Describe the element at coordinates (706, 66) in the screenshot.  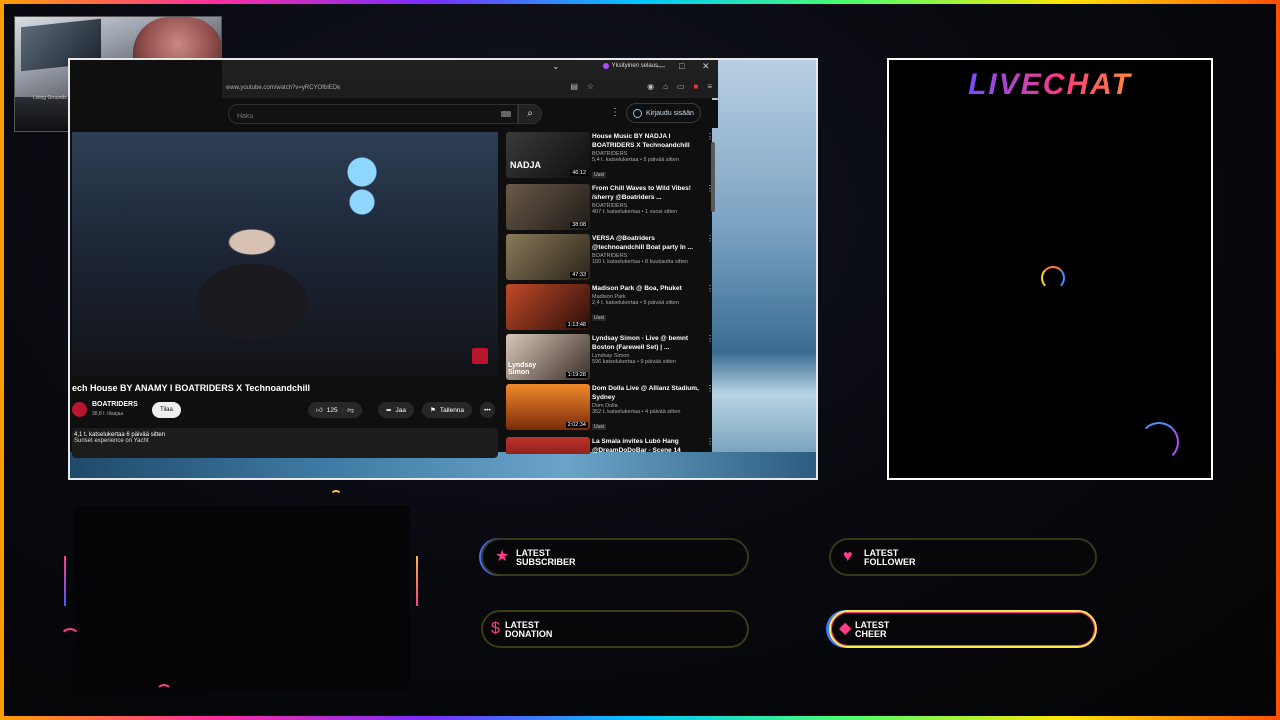
I see `close-button: ✕` at that location.